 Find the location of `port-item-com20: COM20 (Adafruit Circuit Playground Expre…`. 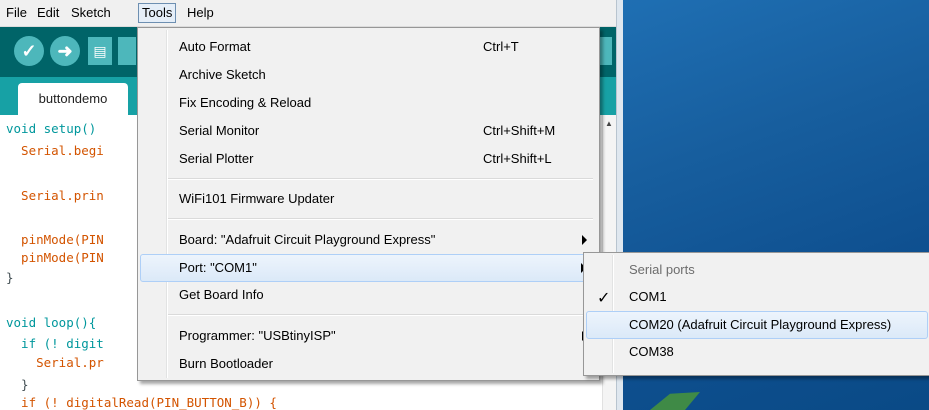

port-item-com20: COM20 (Adafruit Circuit Playground Expre… is located at coordinates (757, 325).